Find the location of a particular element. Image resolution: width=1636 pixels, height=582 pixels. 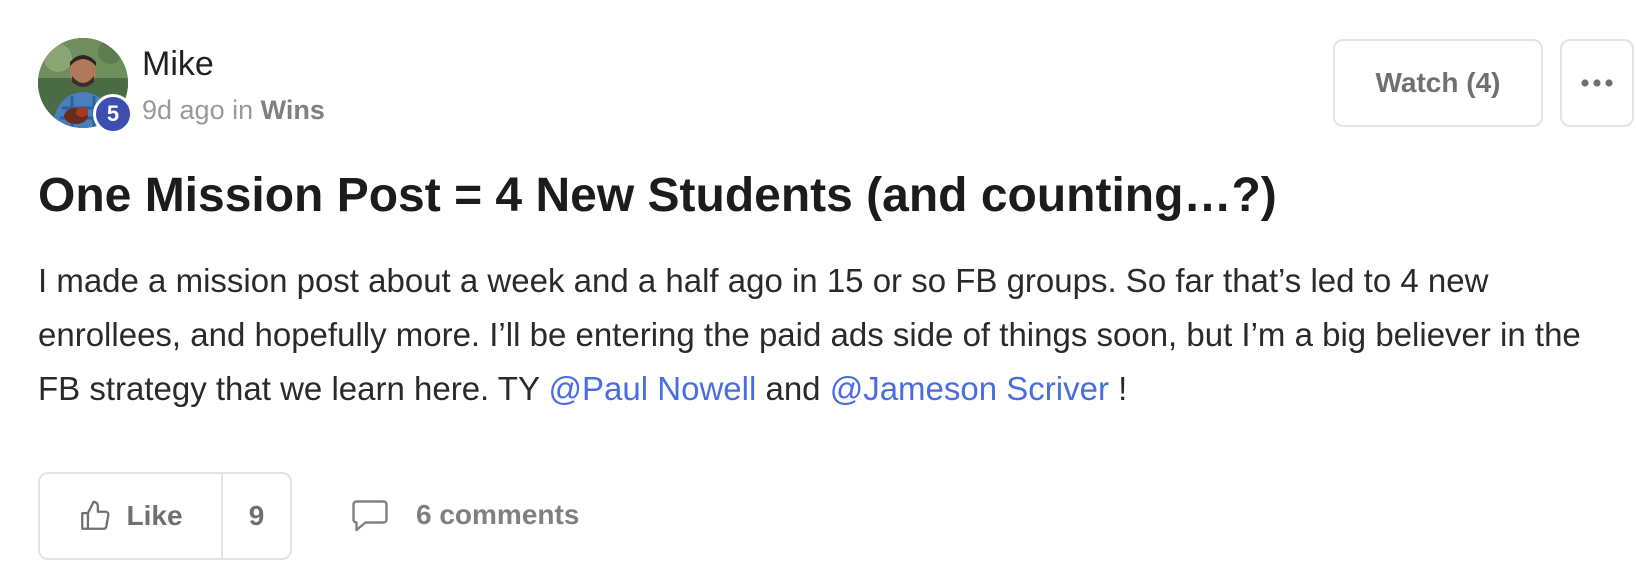

level-badge: 5 is located at coordinates (113, 114).